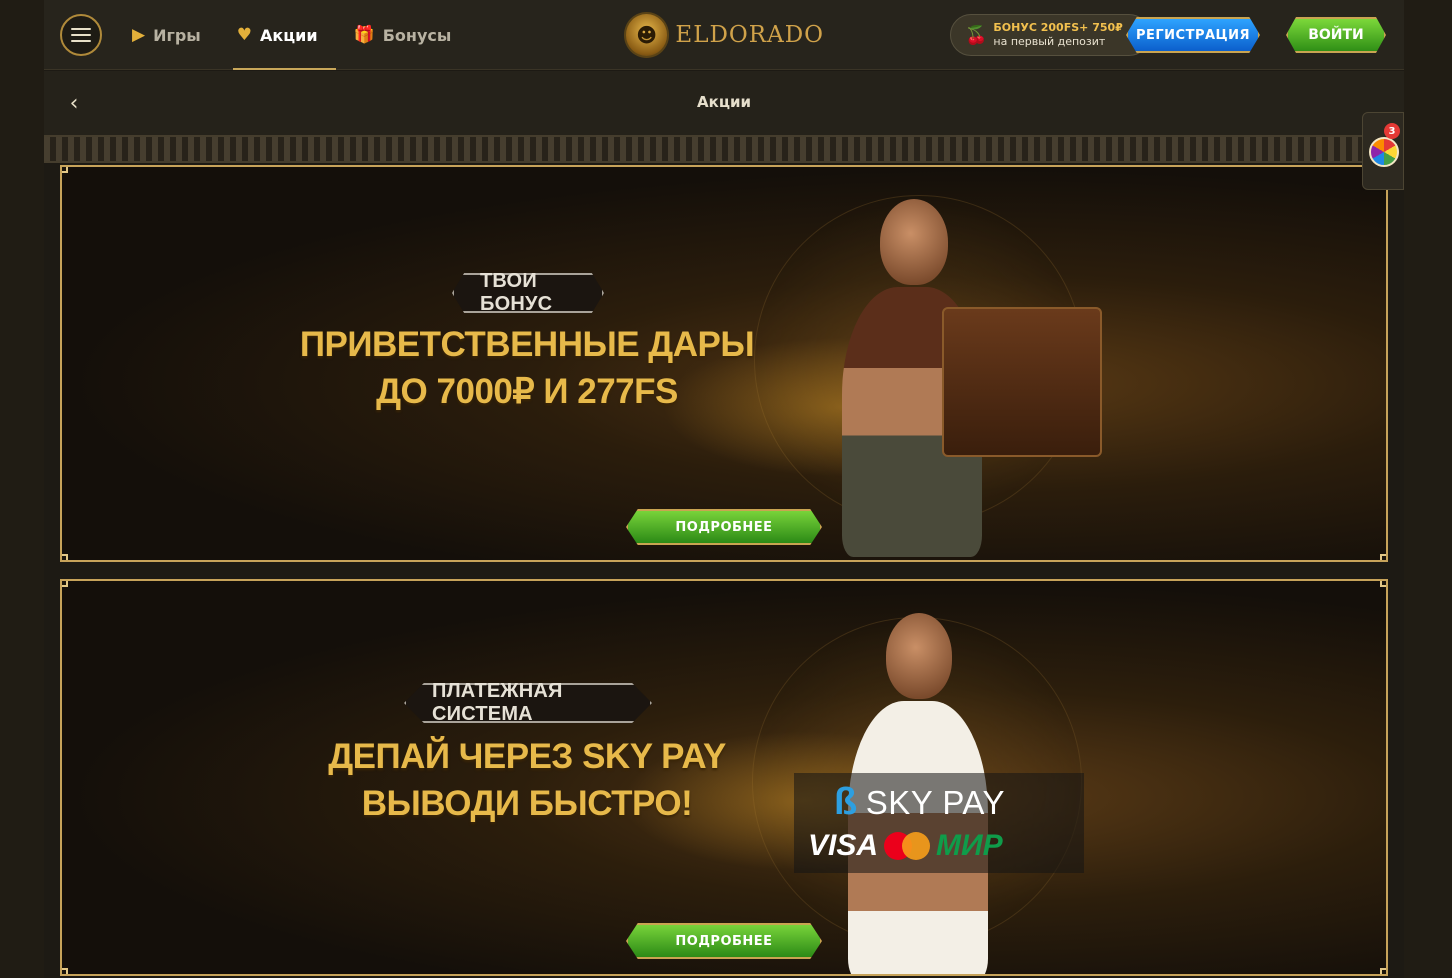  What do you see at coordinates (139, 35) in the screenshot?
I see `play-icon: ▶` at bounding box center [139, 35].